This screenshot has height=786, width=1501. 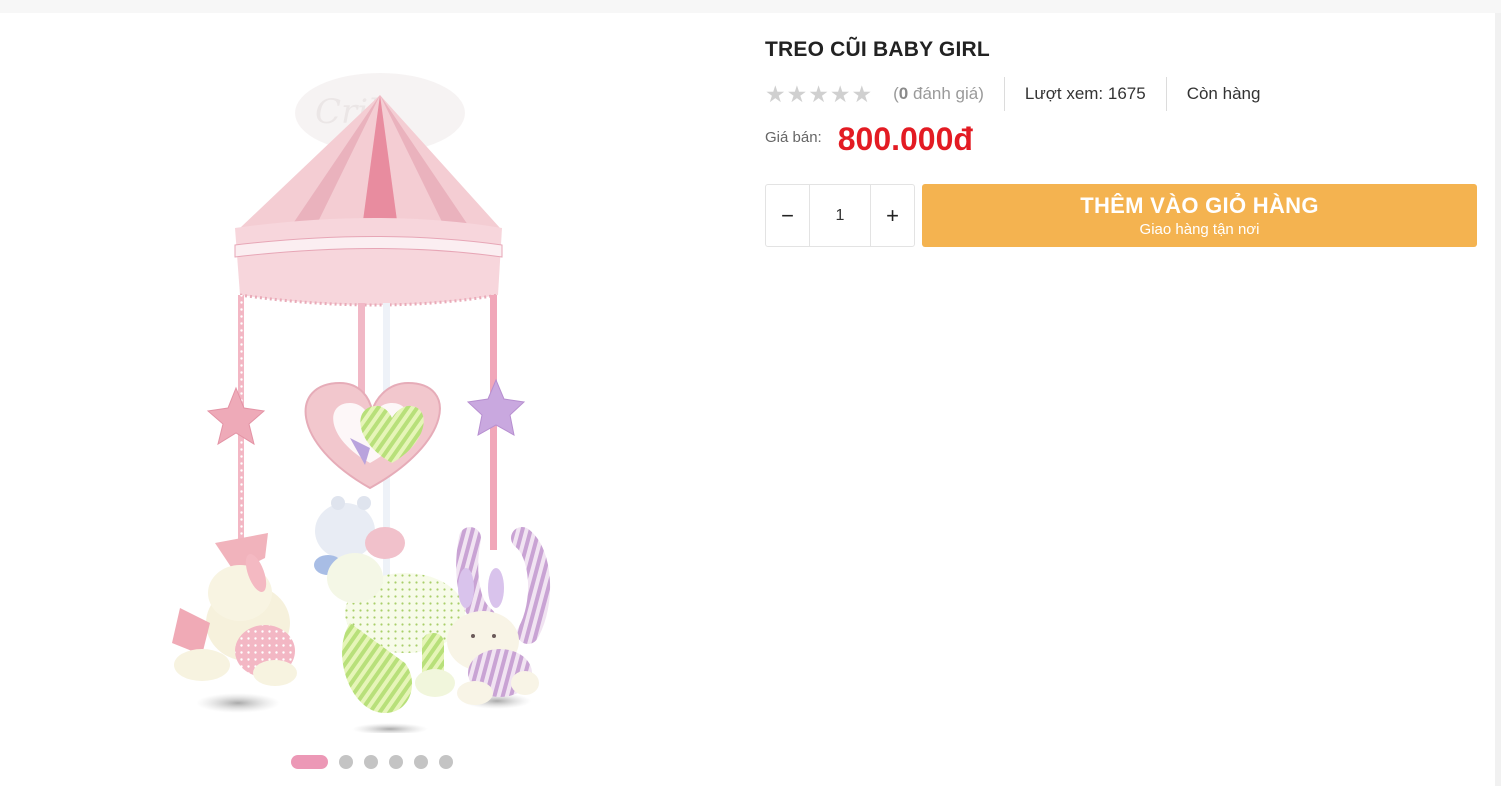 What do you see at coordinates (1199, 229) in the screenshot?
I see `add-to-cart-sublabel: Giao hàng tận nơi` at bounding box center [1199, 229].